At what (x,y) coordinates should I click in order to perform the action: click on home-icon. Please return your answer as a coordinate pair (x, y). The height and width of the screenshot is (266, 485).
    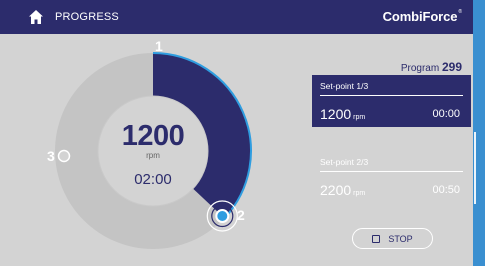
    Looking at the image, I should click on (36, 17).